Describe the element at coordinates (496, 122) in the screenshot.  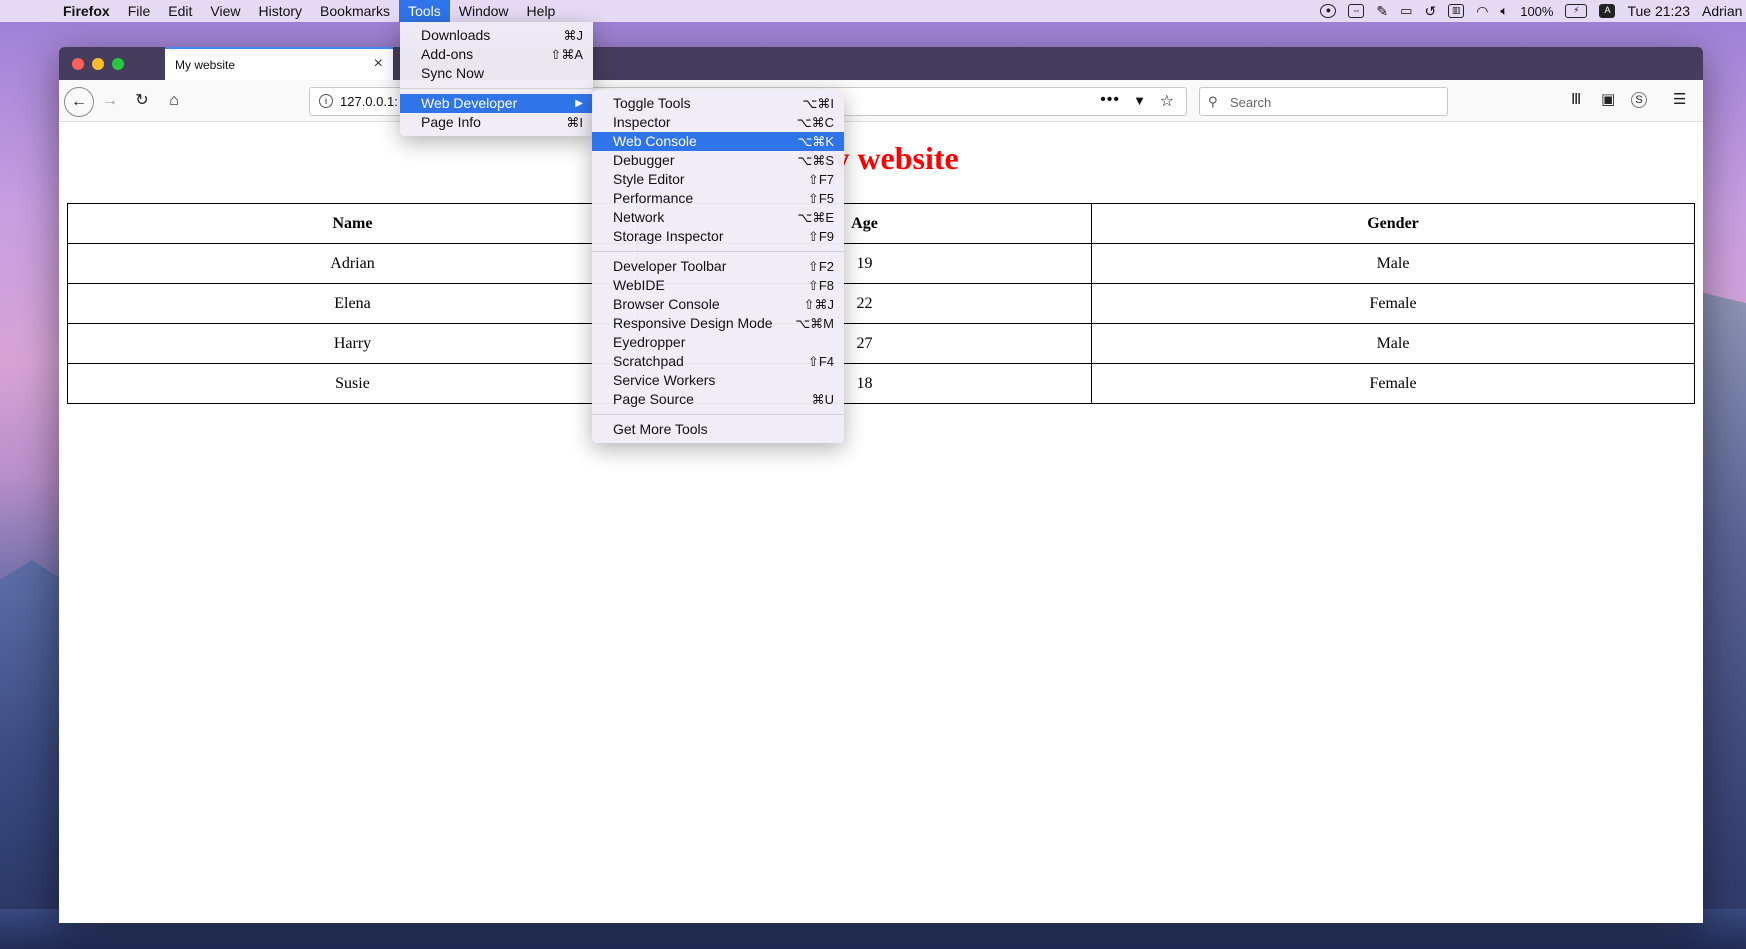
I see `menu-item-page-info: Page Info ⌘I` at that location.